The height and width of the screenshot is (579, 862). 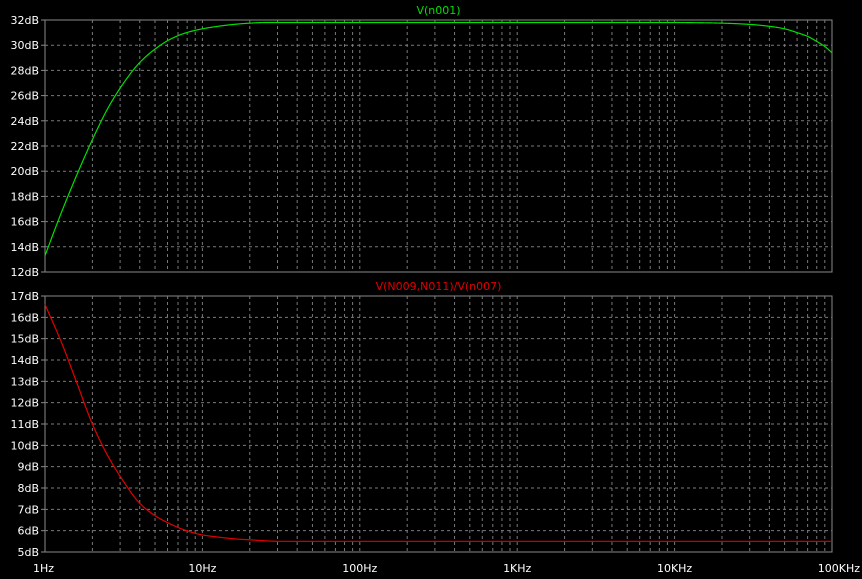 What do you see at coordinates (24, 96) in the screenshot?
I see `y-tick-label: 26dB` at bounding box center [24, 96].